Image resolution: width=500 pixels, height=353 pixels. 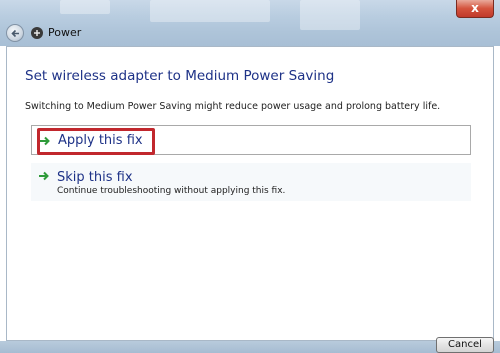 I want to click on title-bar: x Power, so click(x=250, y=23).